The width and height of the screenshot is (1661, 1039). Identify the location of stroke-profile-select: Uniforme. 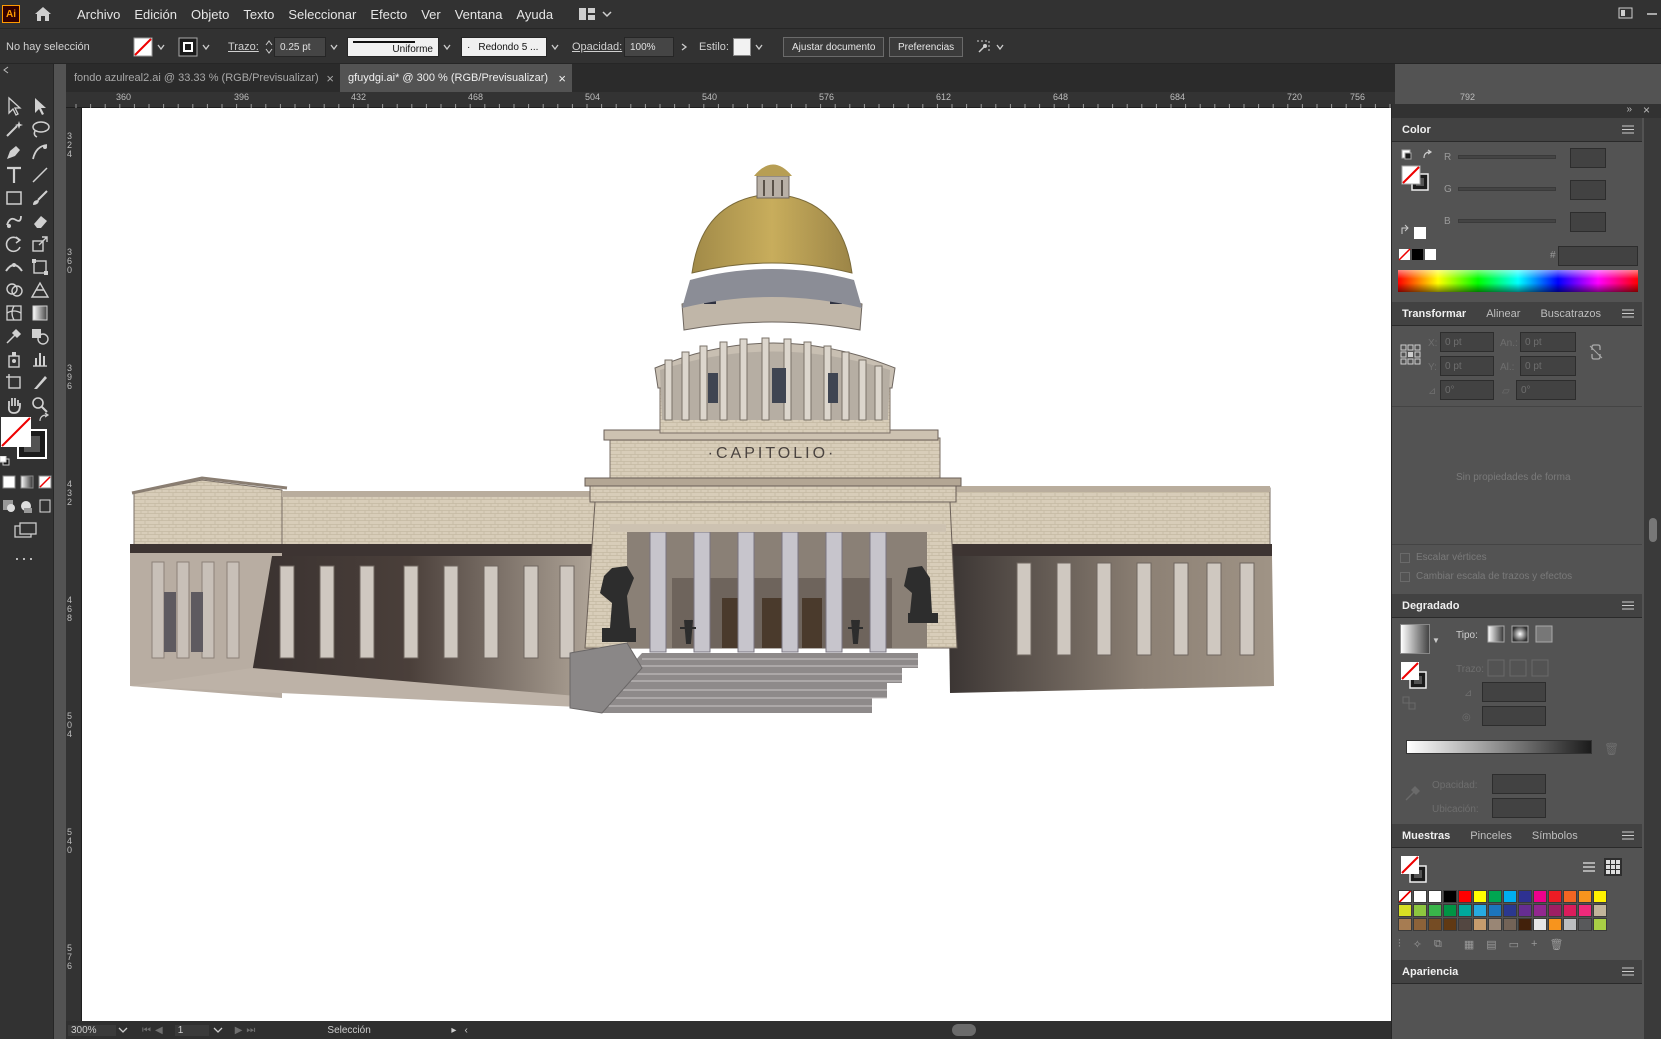
(399, 47).